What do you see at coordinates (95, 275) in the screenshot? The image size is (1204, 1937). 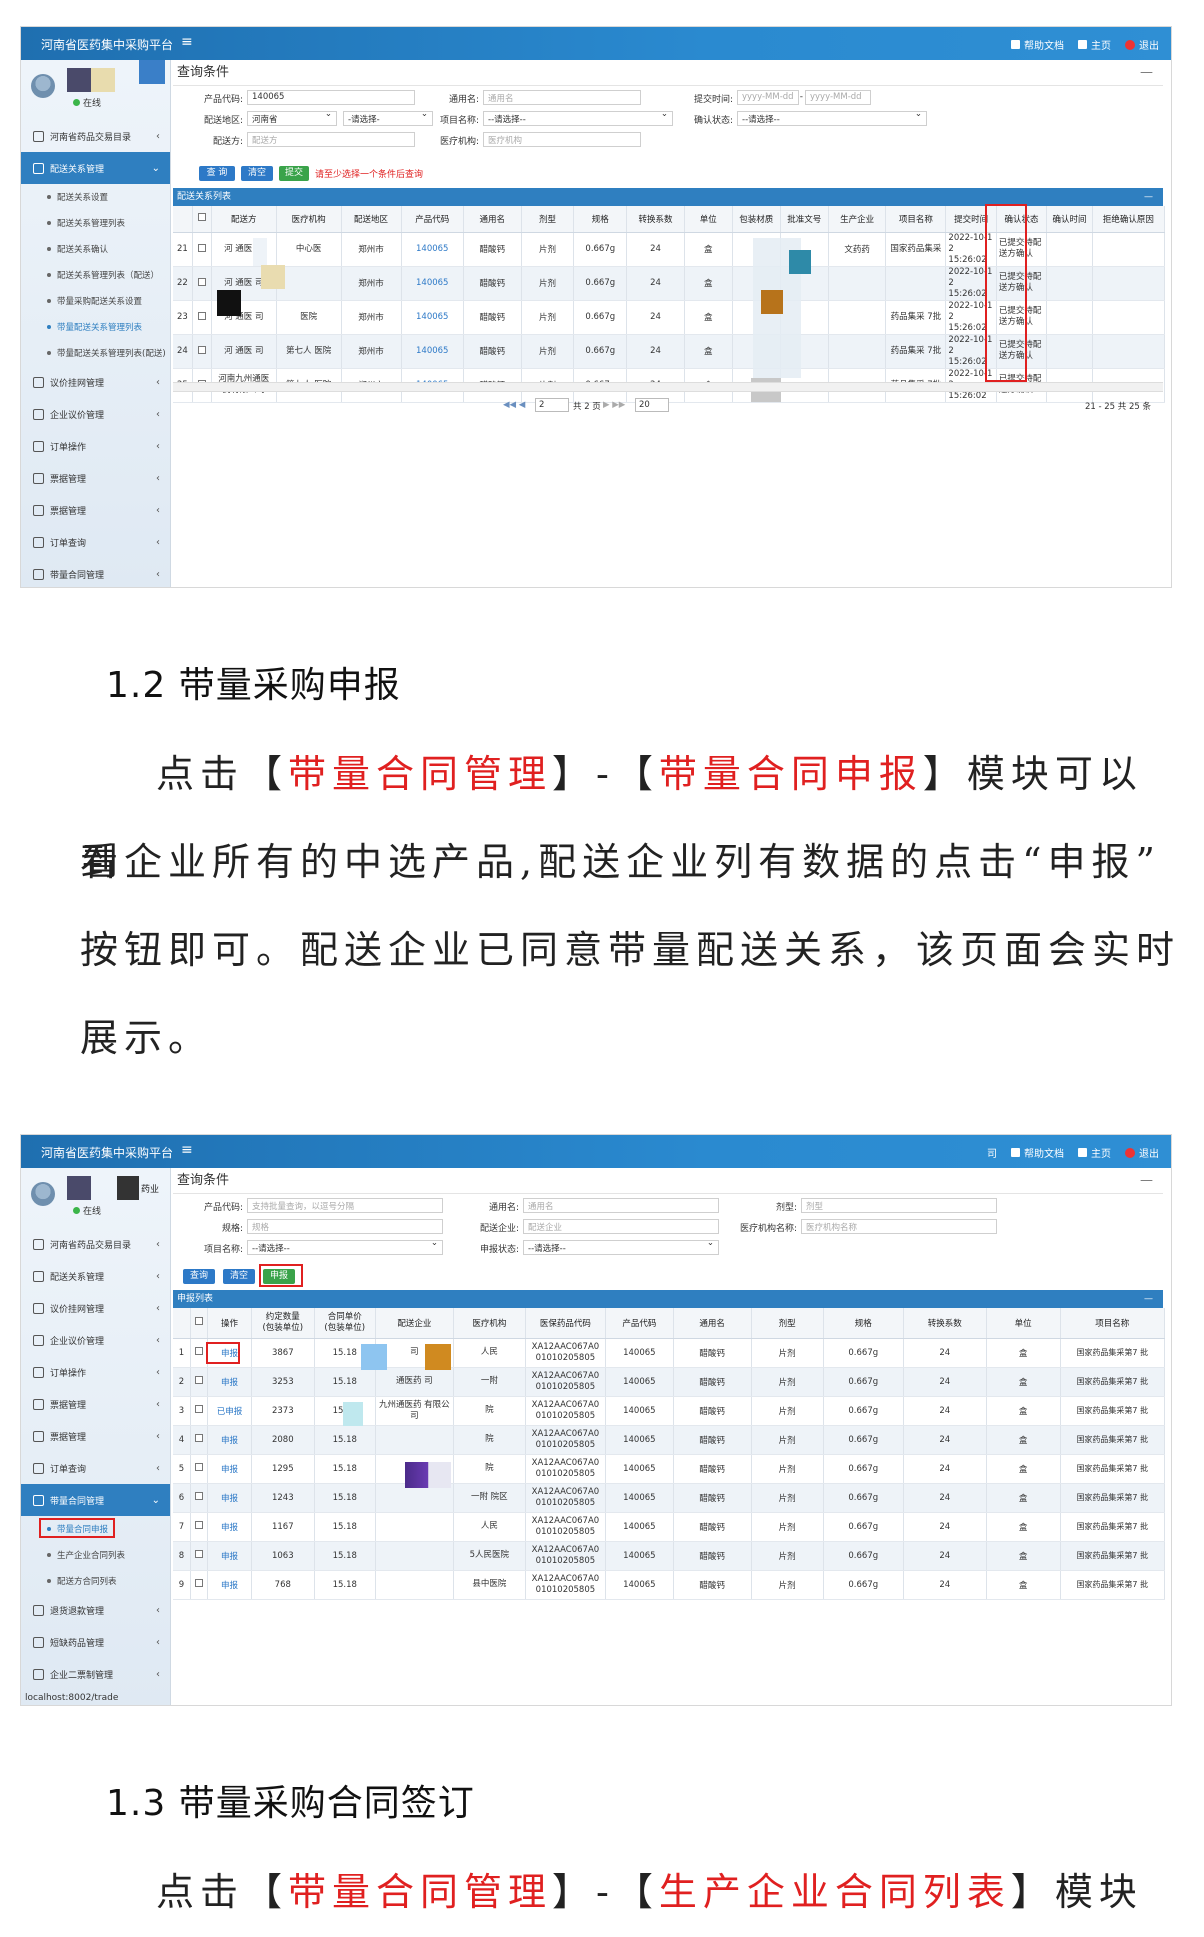 I see `sidebar-sub-delivery-list-dist: 配送关系管理列表（配送）` at bounding box center [95, 275].